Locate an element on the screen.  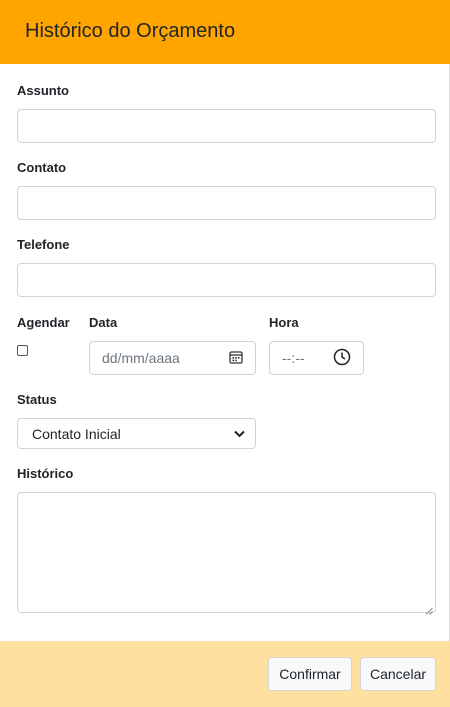
status-label: Status is located at coordinates (37, 399).